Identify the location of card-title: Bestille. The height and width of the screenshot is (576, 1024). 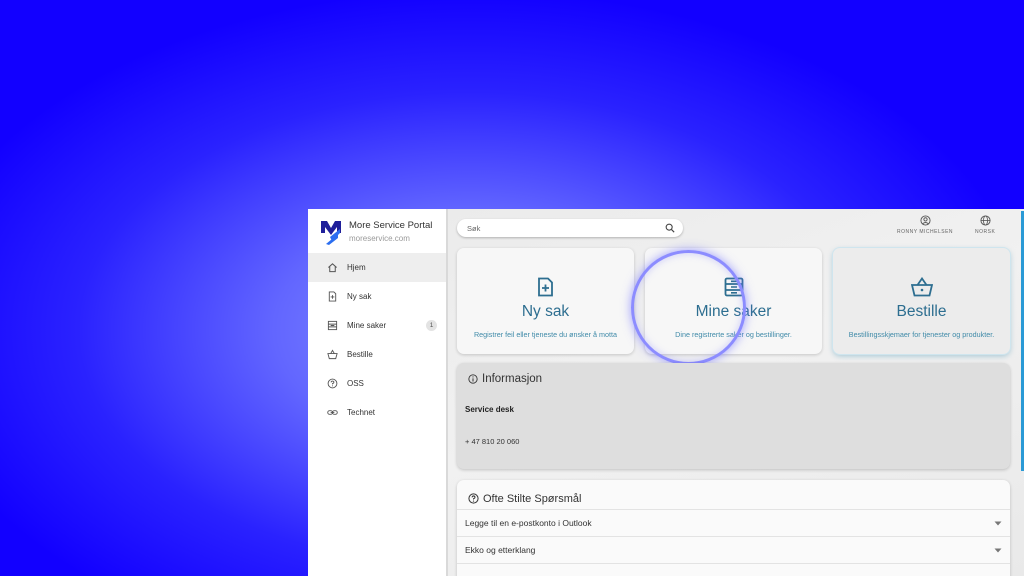
(921, 311).